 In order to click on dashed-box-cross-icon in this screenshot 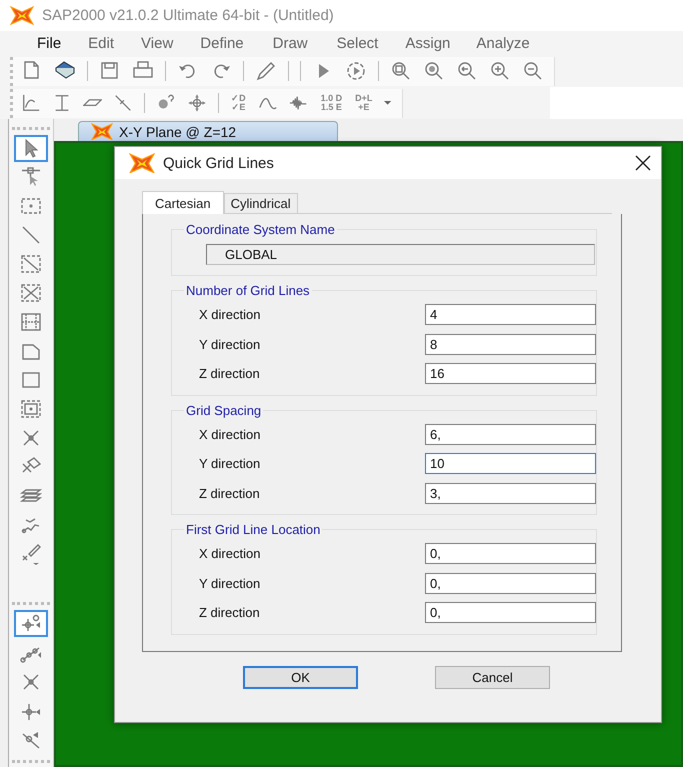, I will do `click(31, 293)`.